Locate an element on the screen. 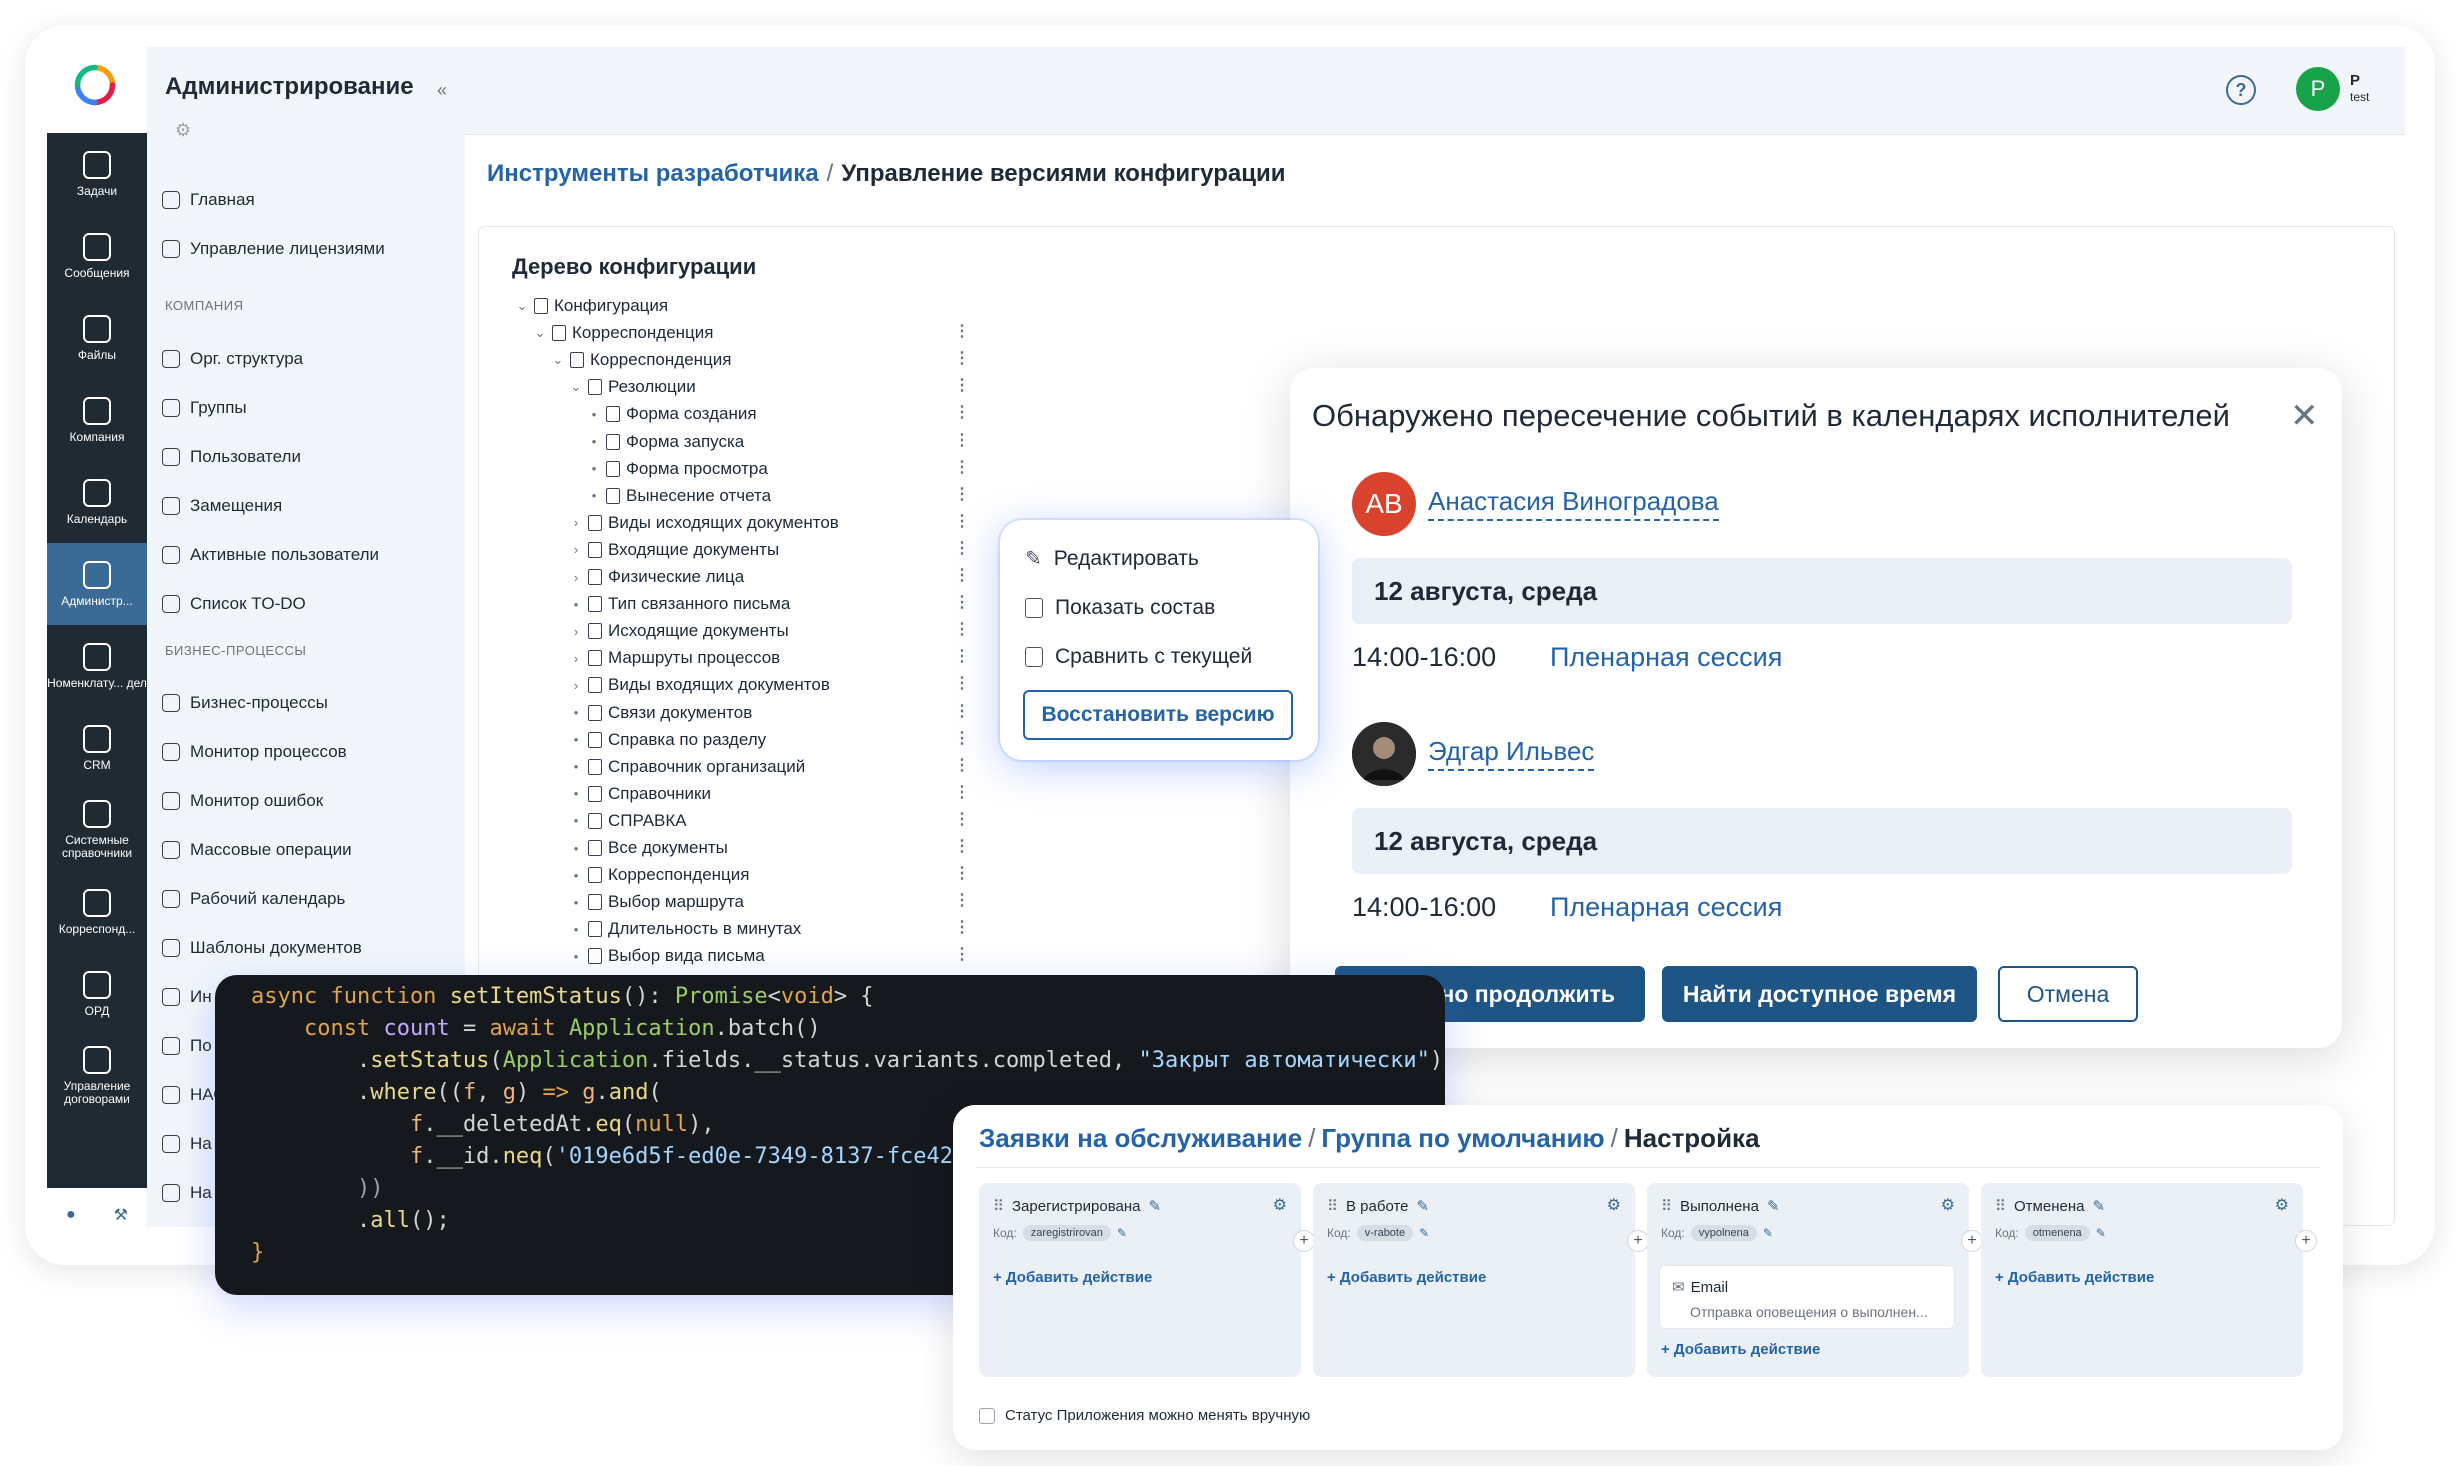  rail-item-0: Задачи is located at coordinates (97, 174).